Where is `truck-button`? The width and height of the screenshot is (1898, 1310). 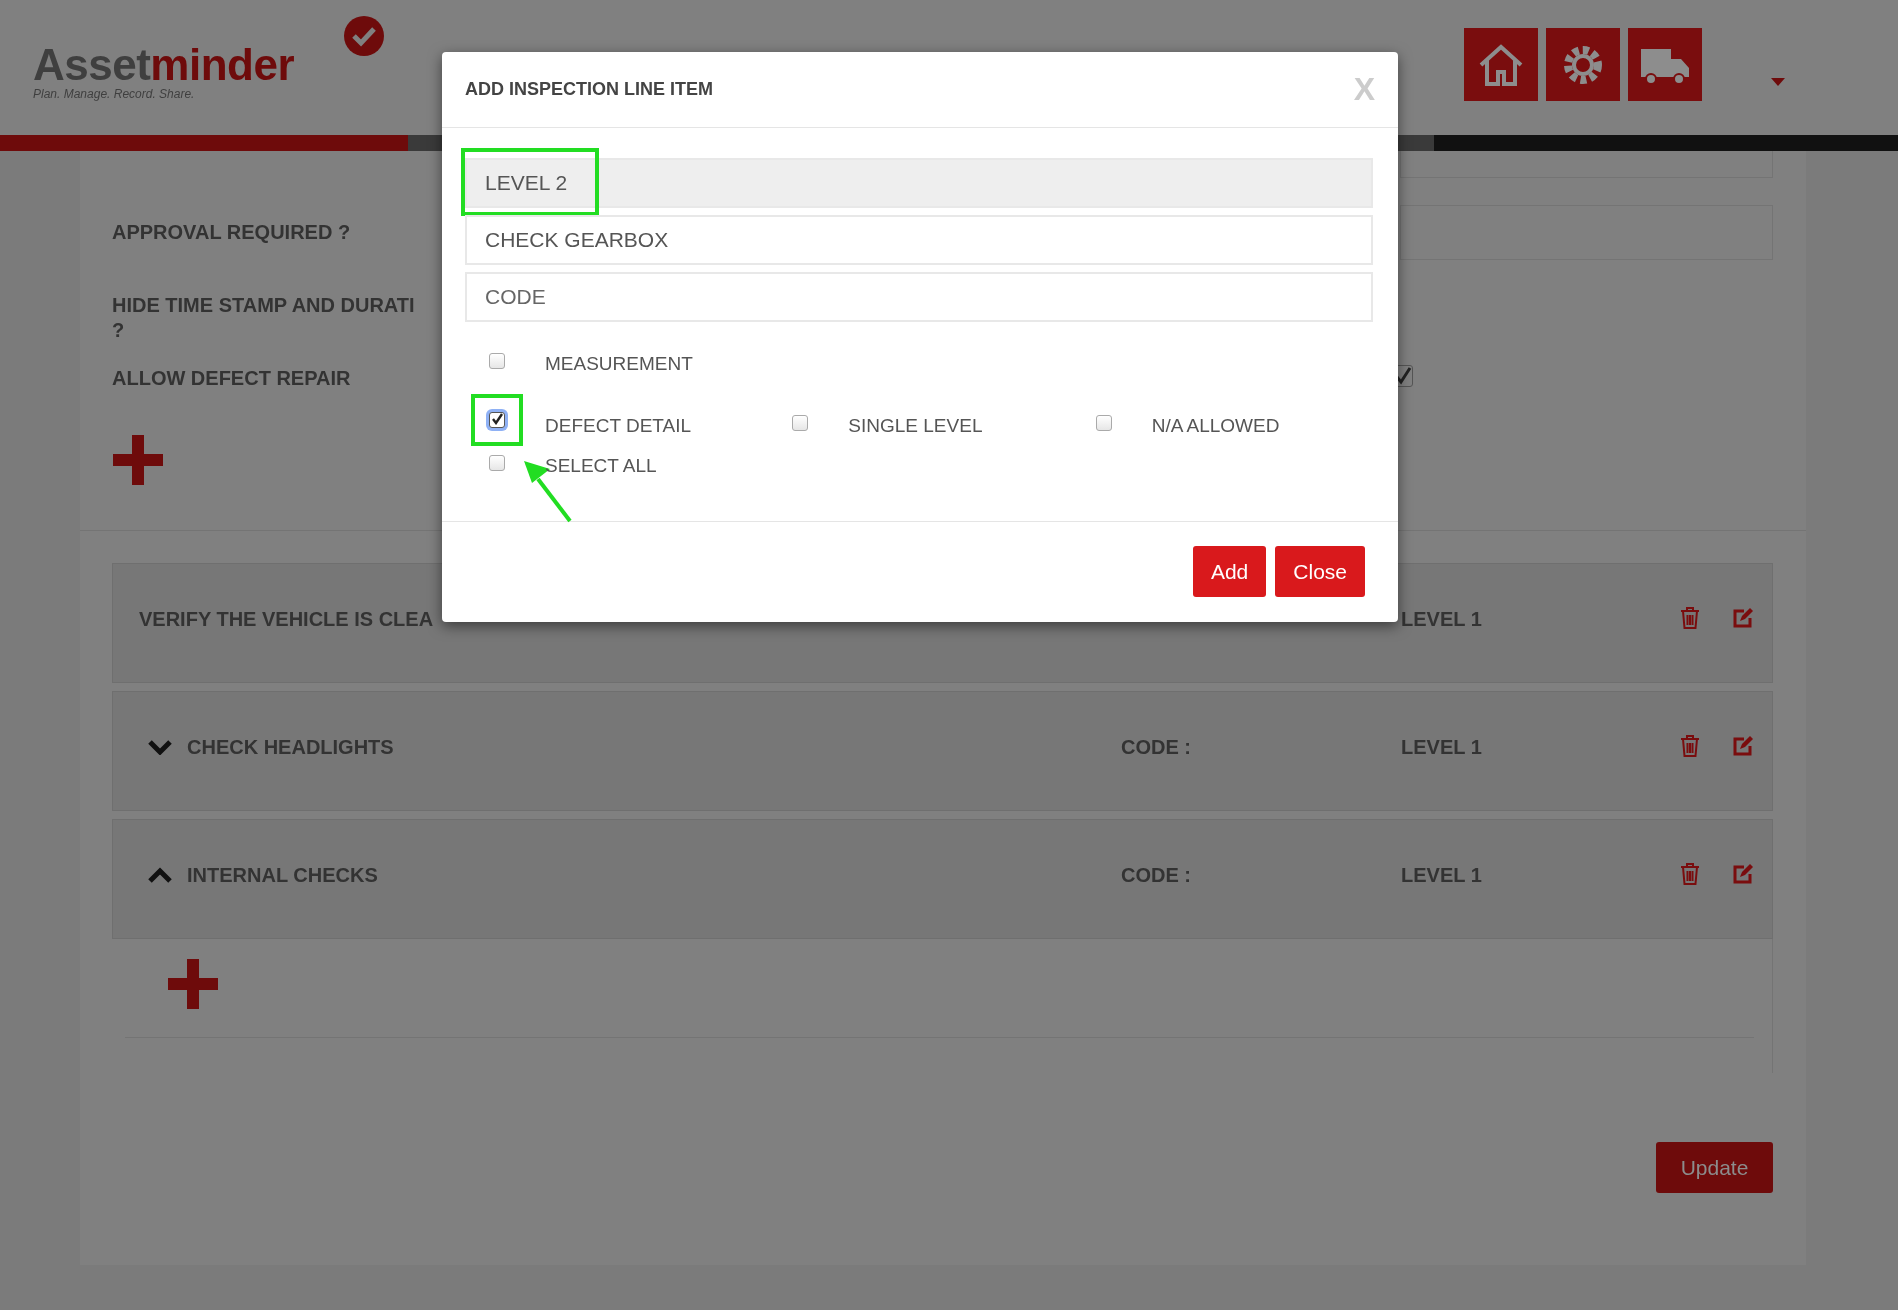 truck-button is located at coordinates (1665, 64).